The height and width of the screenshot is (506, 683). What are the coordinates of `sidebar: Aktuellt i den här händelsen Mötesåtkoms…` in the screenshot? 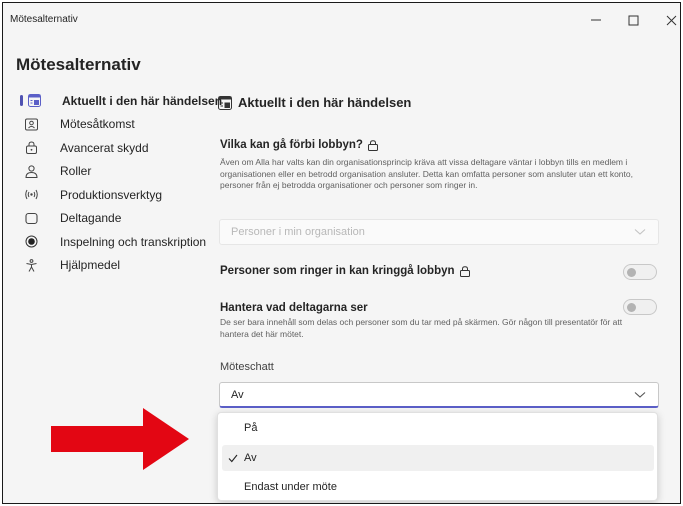 It's located at (112, 183).